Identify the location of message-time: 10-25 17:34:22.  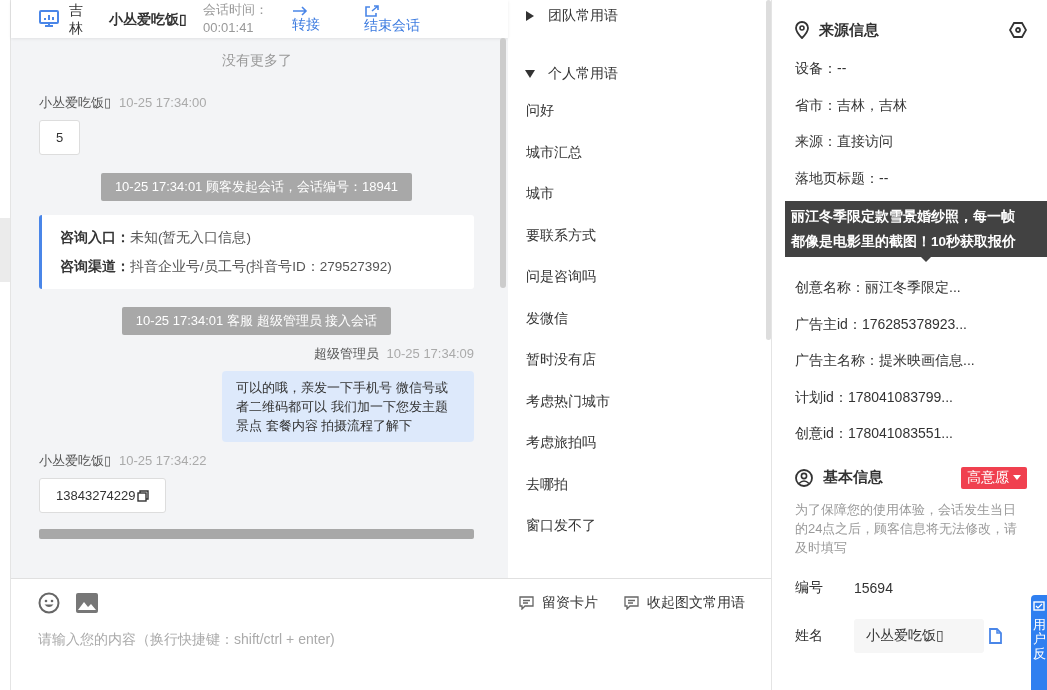
(163, 460).